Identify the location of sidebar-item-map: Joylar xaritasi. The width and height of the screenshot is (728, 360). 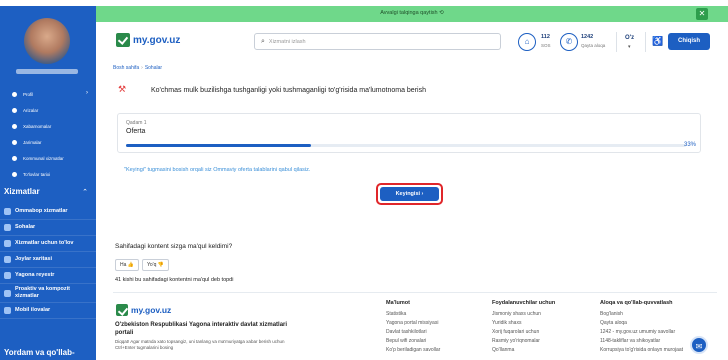
(48, 260).